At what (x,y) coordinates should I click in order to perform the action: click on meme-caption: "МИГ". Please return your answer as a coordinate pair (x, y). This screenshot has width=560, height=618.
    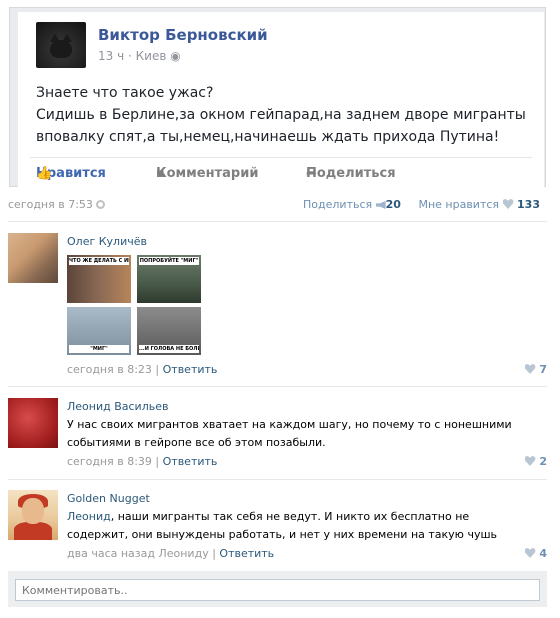
    Looking at the image, I should click on (99, 349).